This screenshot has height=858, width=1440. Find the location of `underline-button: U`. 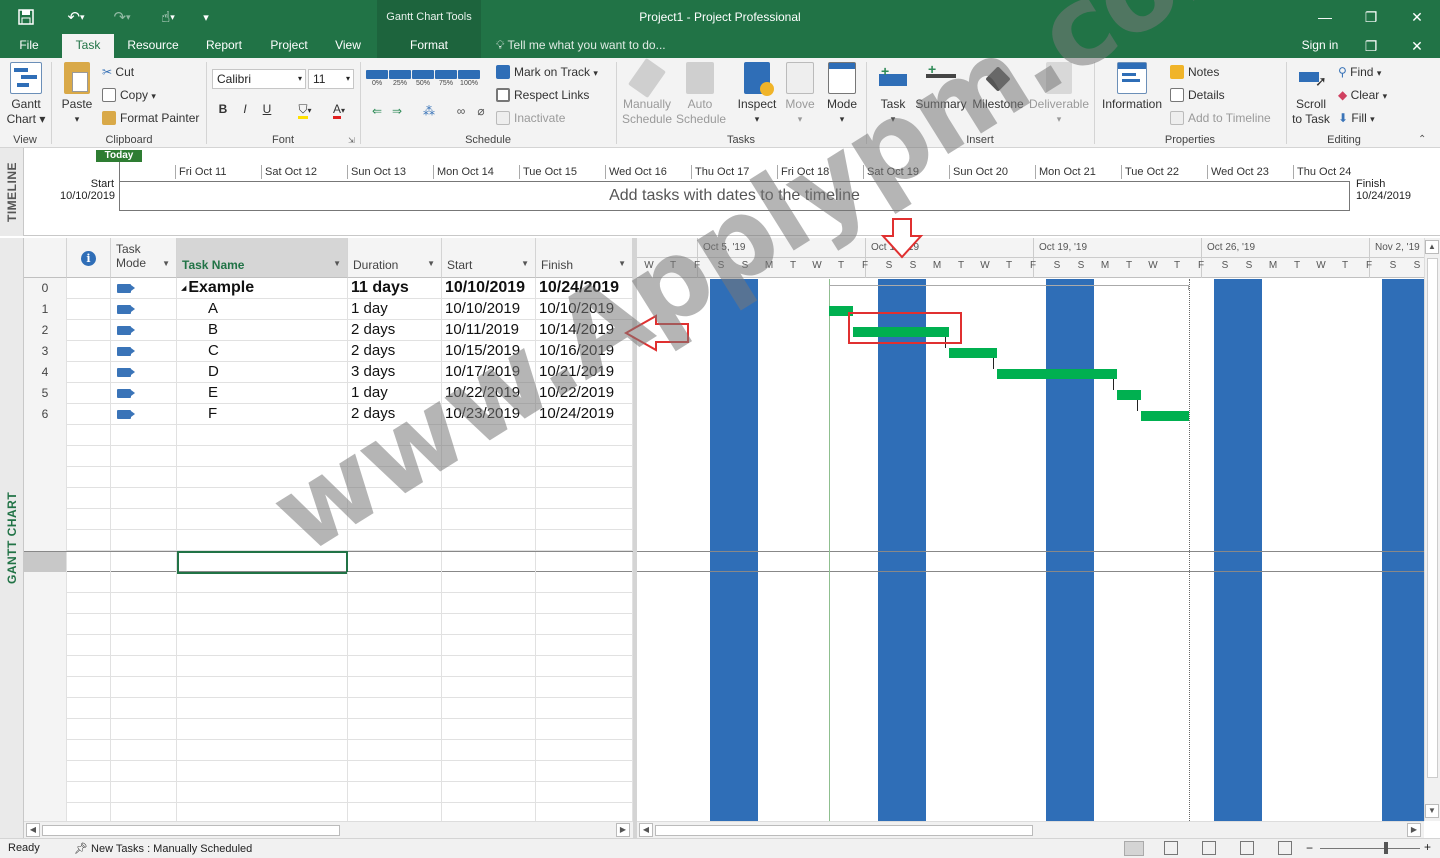

underline-button: U is located at coordinates (267, 109).